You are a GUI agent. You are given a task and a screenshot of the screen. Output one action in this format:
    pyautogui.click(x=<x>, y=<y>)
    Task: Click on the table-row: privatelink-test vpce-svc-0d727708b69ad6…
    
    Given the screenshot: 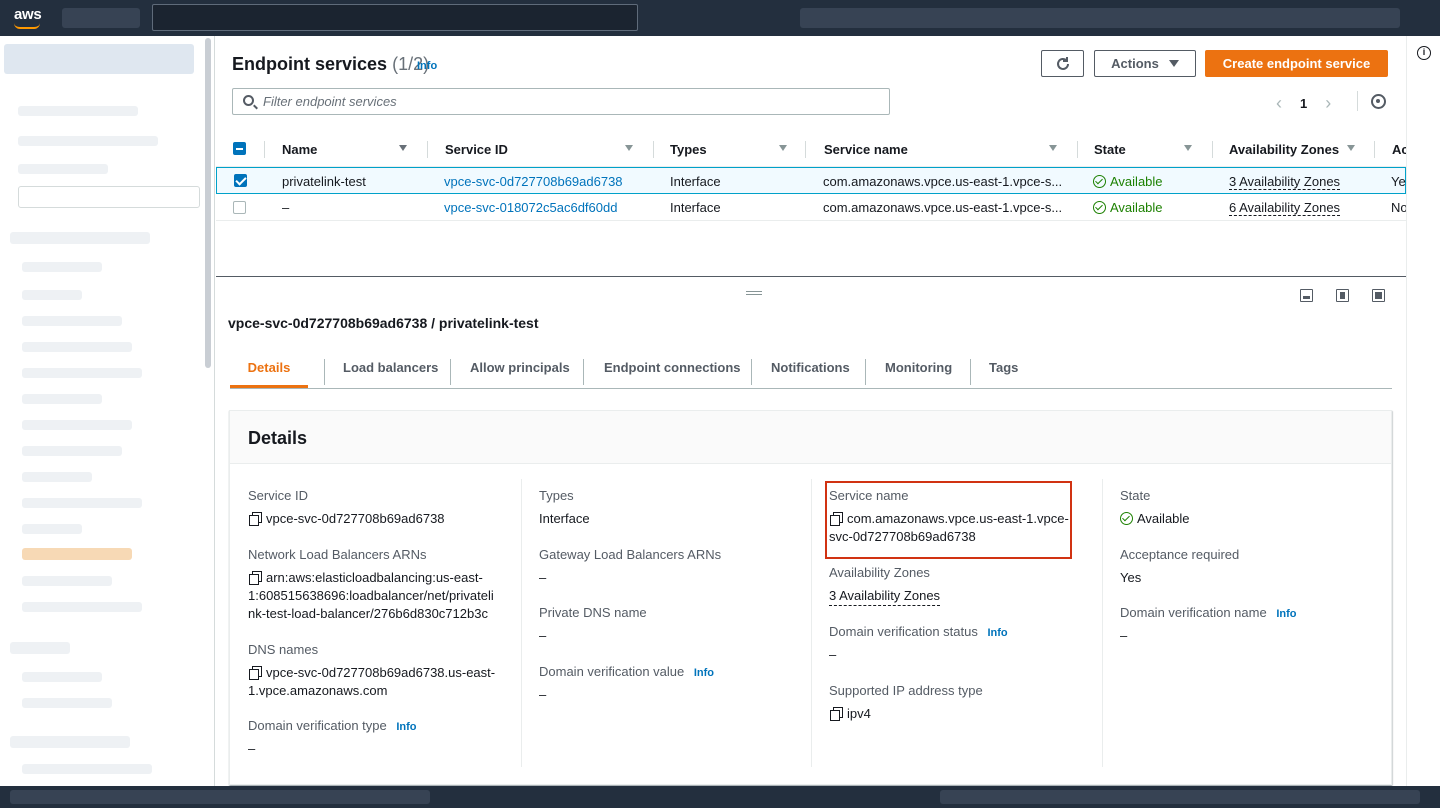 What is the action you would take?
    pyautogui.click(x=811, y=180)
    